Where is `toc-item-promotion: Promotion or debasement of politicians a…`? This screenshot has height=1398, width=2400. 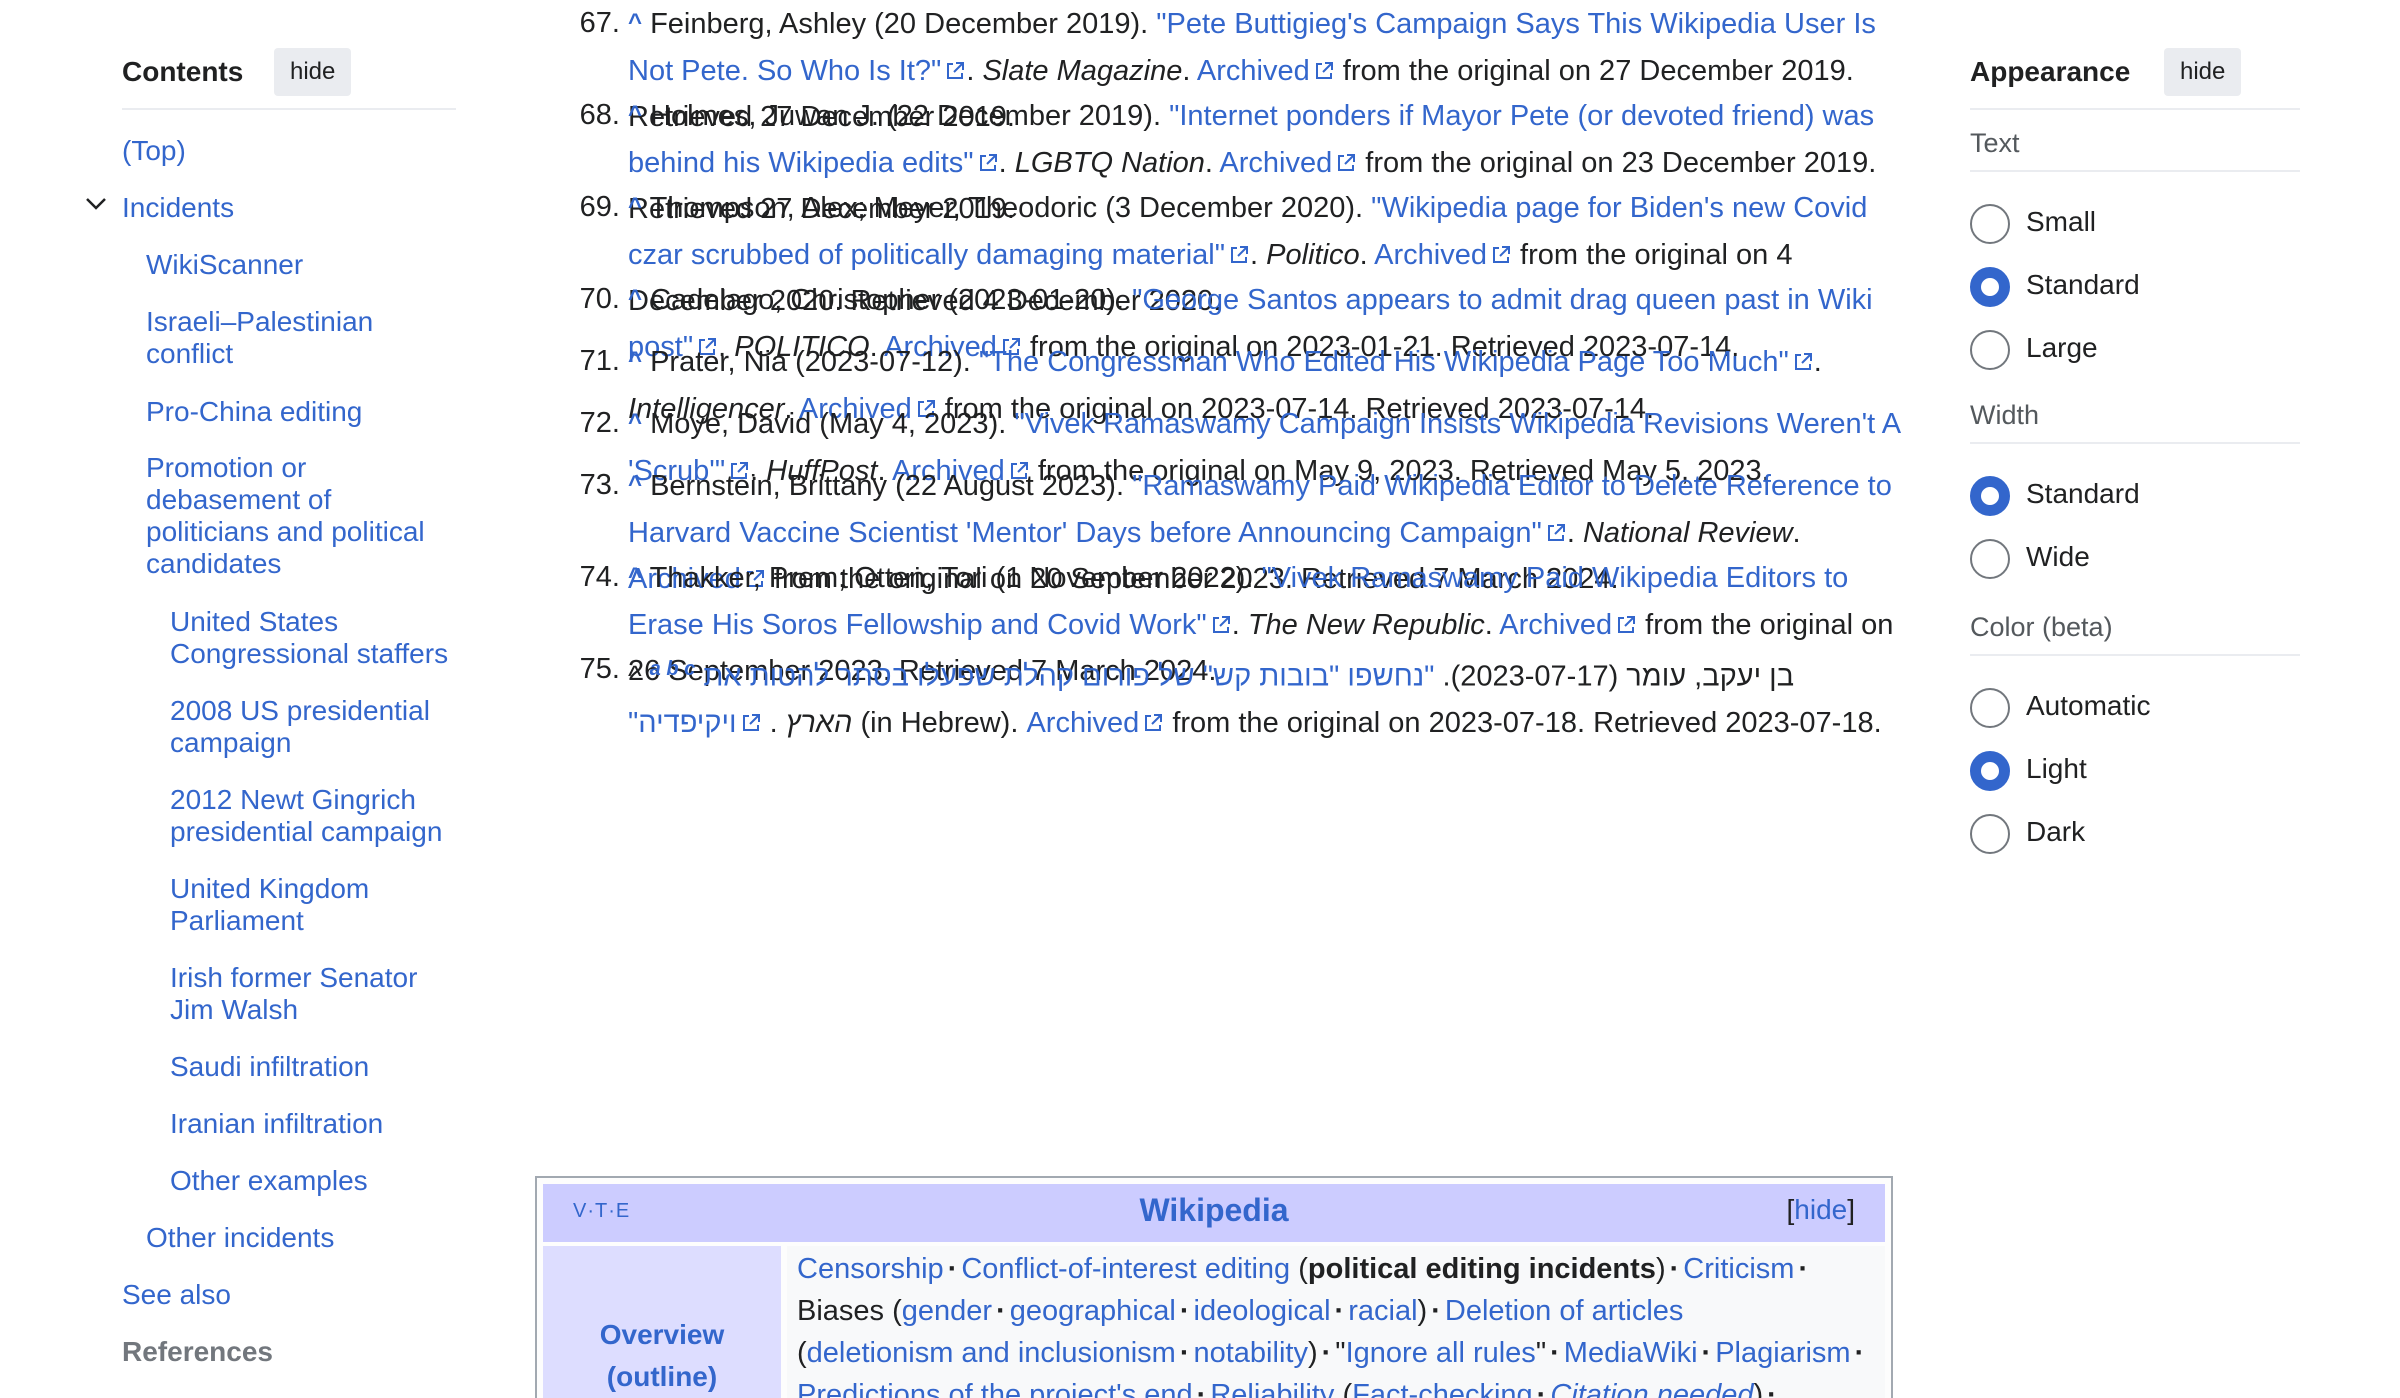 toc-item-promotion: Promotion or debasement of politicians a… is located at coordinates (296, 516).